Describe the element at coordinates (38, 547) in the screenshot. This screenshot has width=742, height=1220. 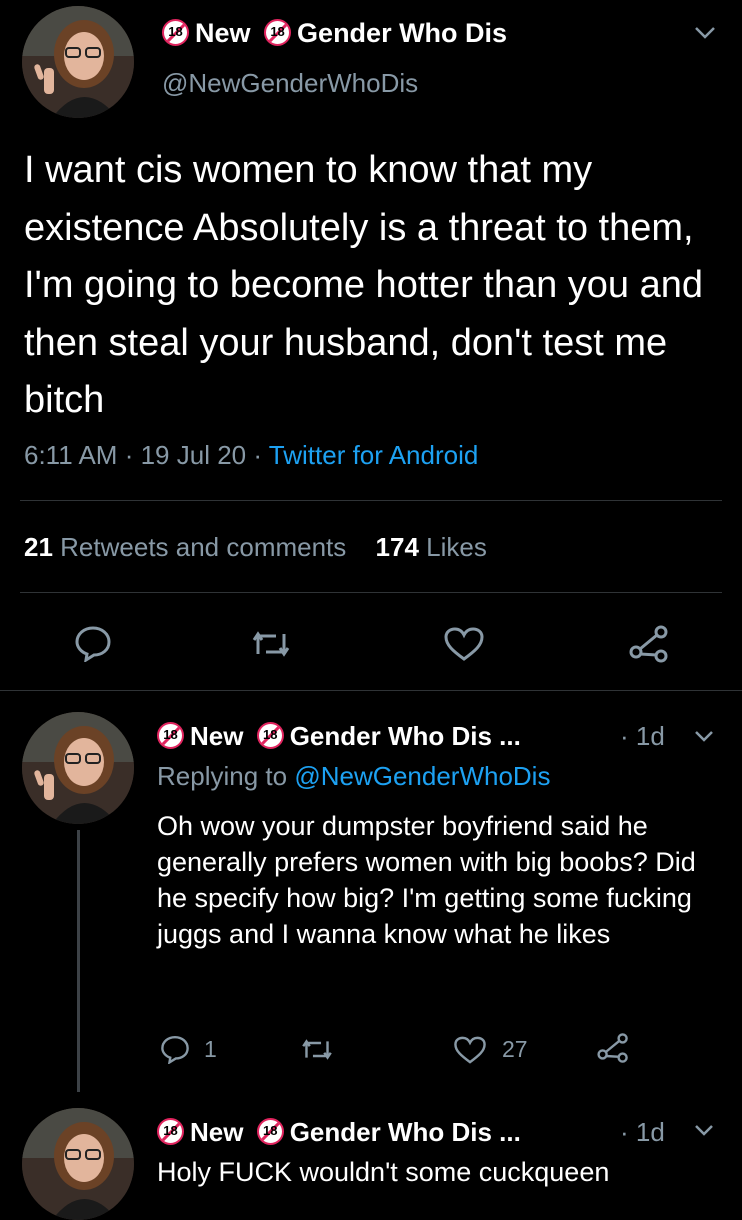
I see `retweets-count: 21` at that location.